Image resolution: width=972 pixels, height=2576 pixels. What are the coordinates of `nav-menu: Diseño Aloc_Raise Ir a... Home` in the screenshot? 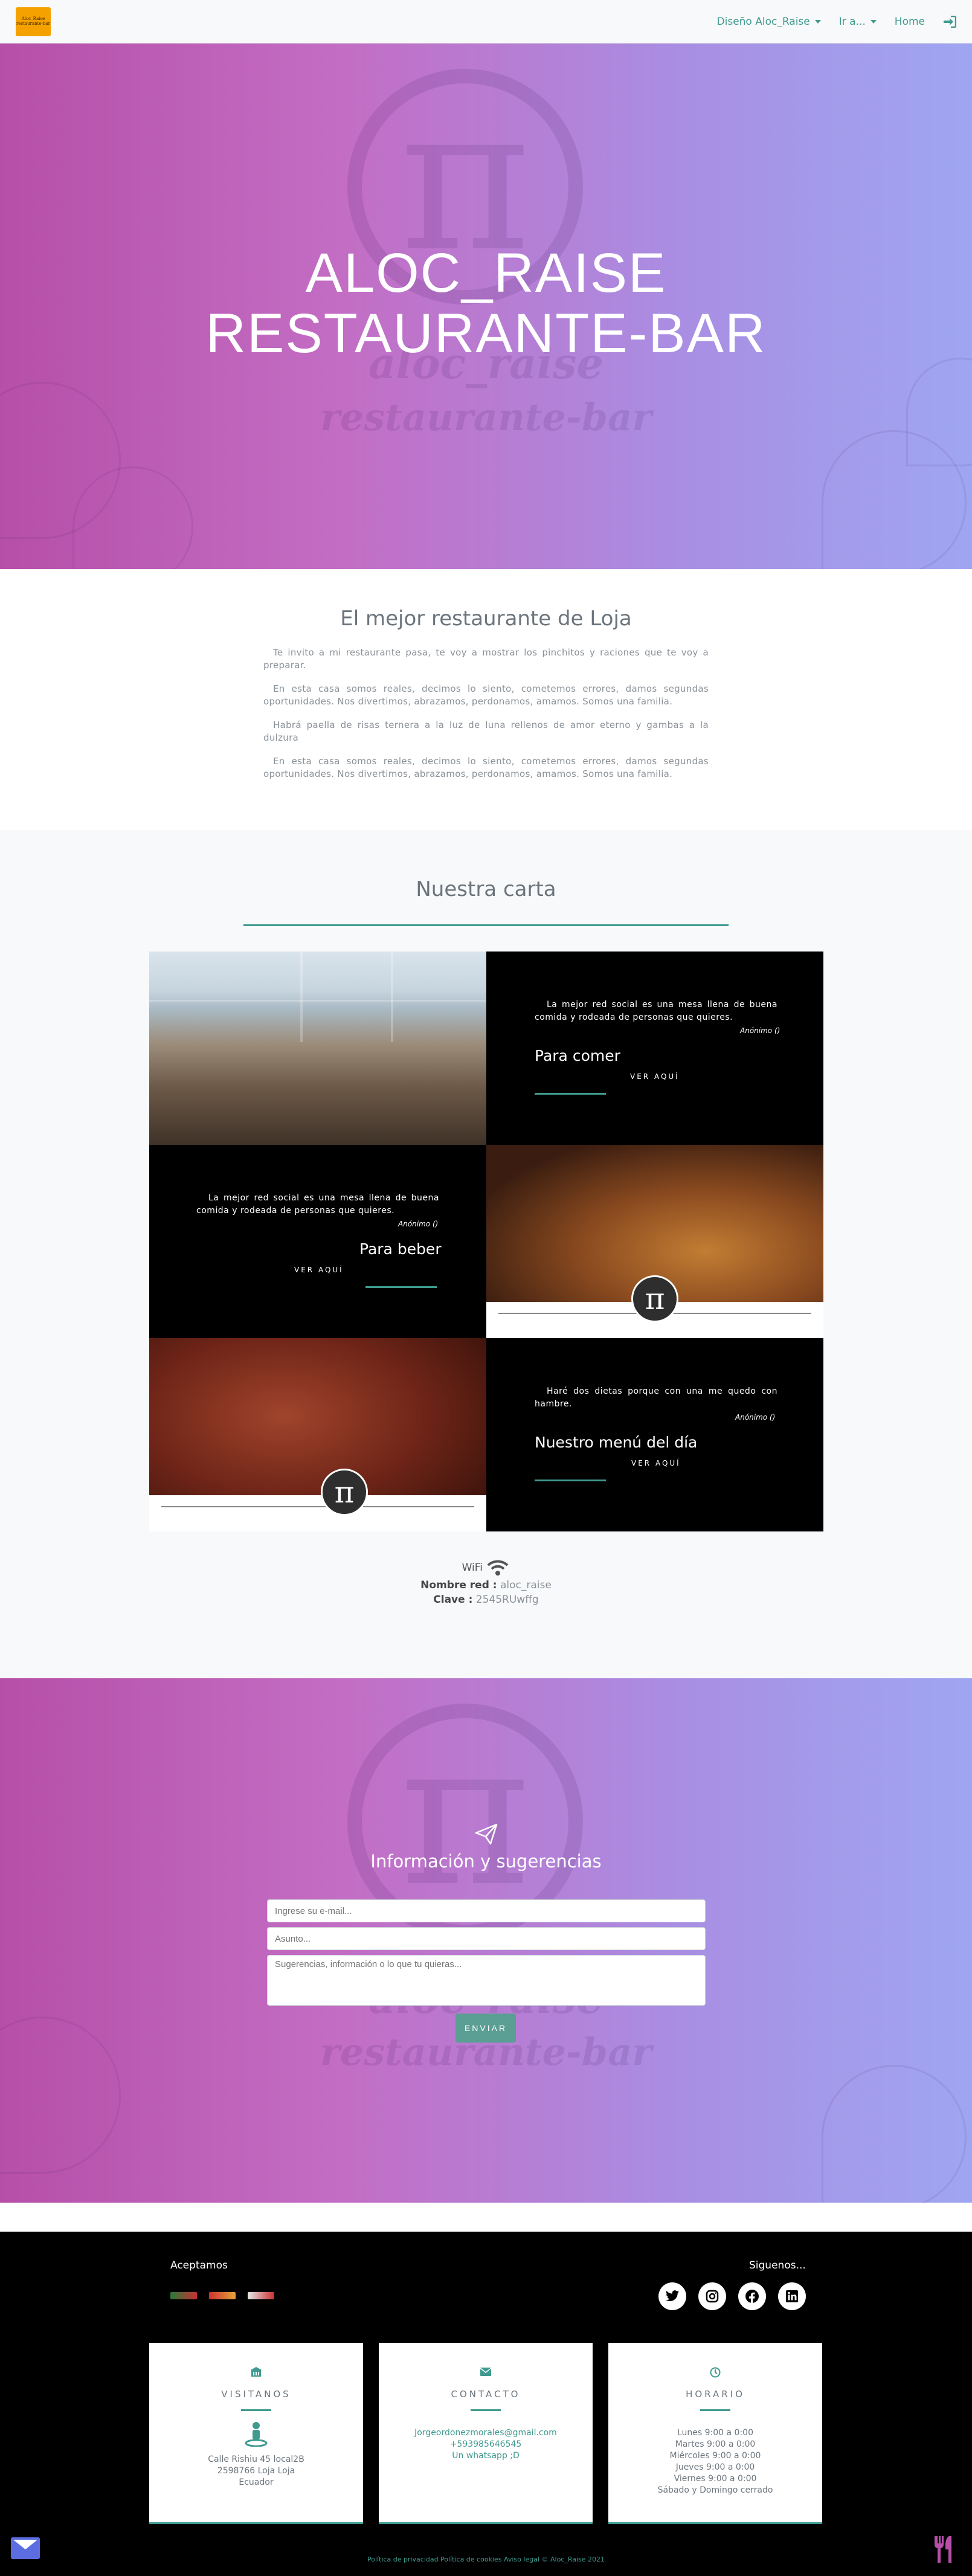 It's located at (836, 21).